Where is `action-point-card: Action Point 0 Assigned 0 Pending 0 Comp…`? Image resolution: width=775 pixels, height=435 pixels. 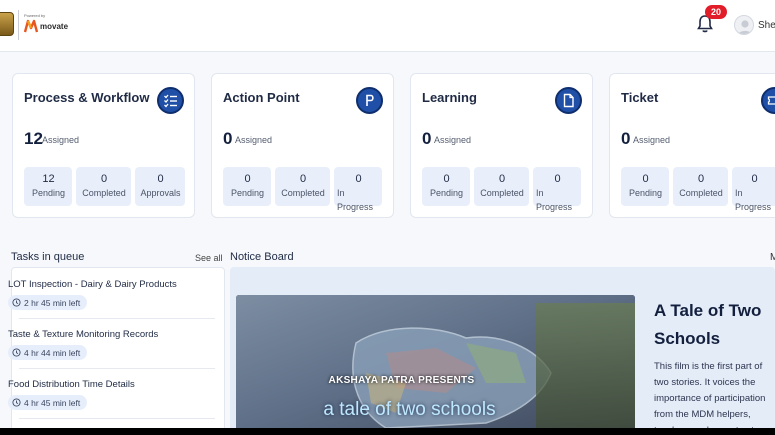 action-point-card: Action Point 0 Assigned 0 Pending 0 Comp… is located at coordinates (302, 145).